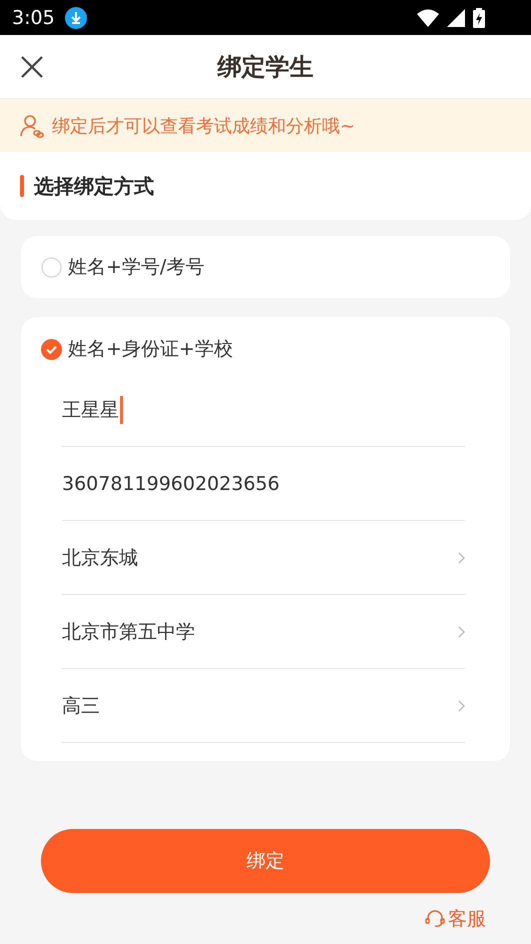 The height and width of the screenshot is (944, 531). I want to click on close-icon, so click(32, 67).